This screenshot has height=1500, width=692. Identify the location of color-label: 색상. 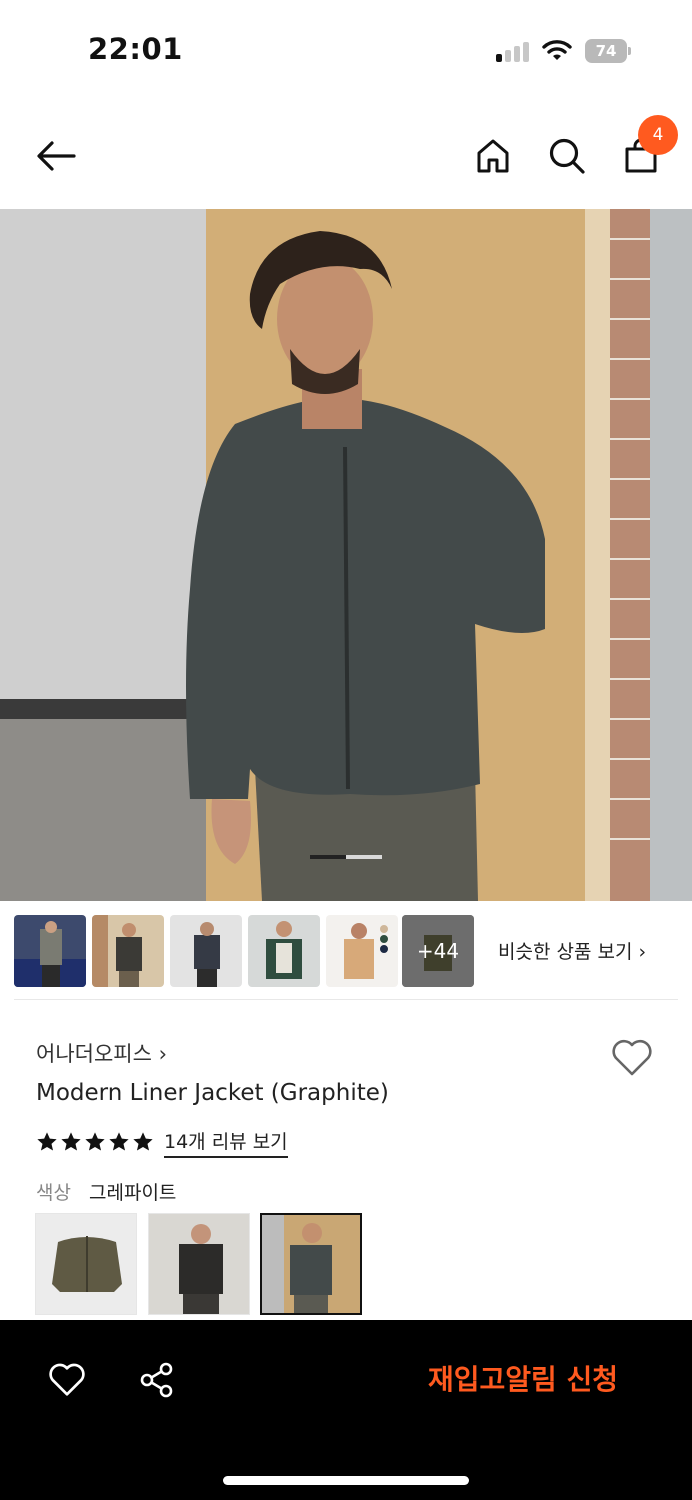
(53, 1193).